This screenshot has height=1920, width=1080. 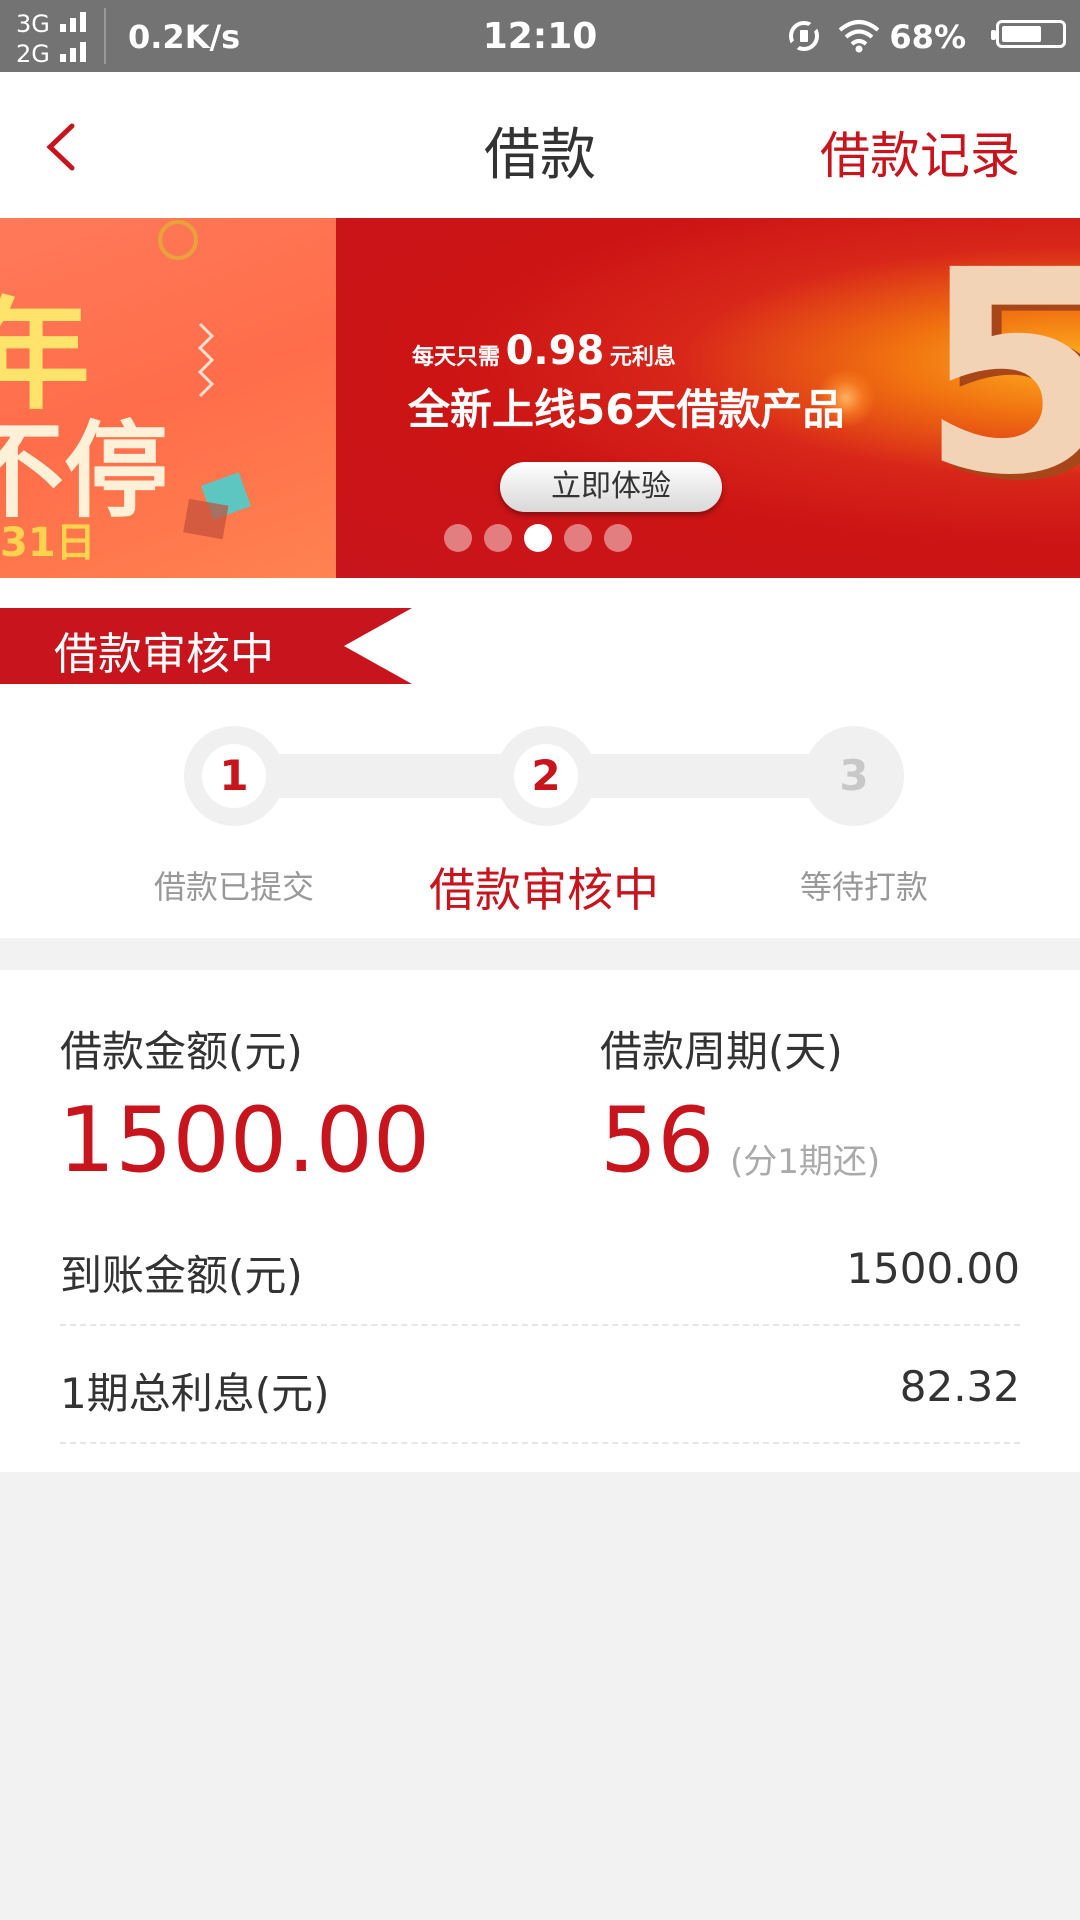 What do you see at coordinates (863, 887) in the screenshot?
I see `step-3-label: 等待打款` at bounding box center [863, 887].